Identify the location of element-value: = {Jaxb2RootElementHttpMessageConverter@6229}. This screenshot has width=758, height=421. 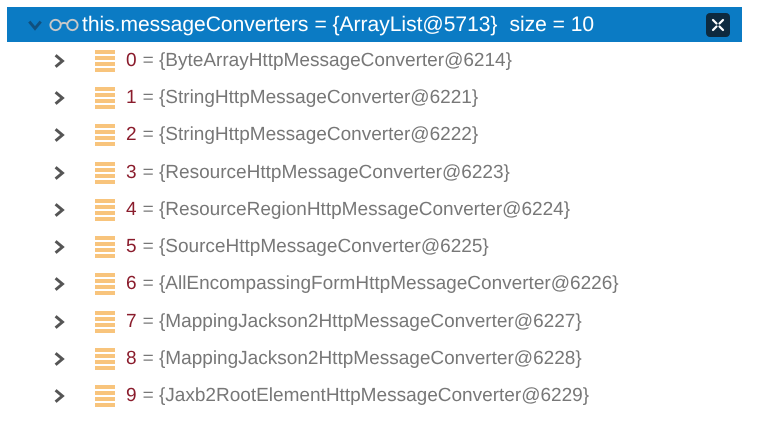
(366, 396).